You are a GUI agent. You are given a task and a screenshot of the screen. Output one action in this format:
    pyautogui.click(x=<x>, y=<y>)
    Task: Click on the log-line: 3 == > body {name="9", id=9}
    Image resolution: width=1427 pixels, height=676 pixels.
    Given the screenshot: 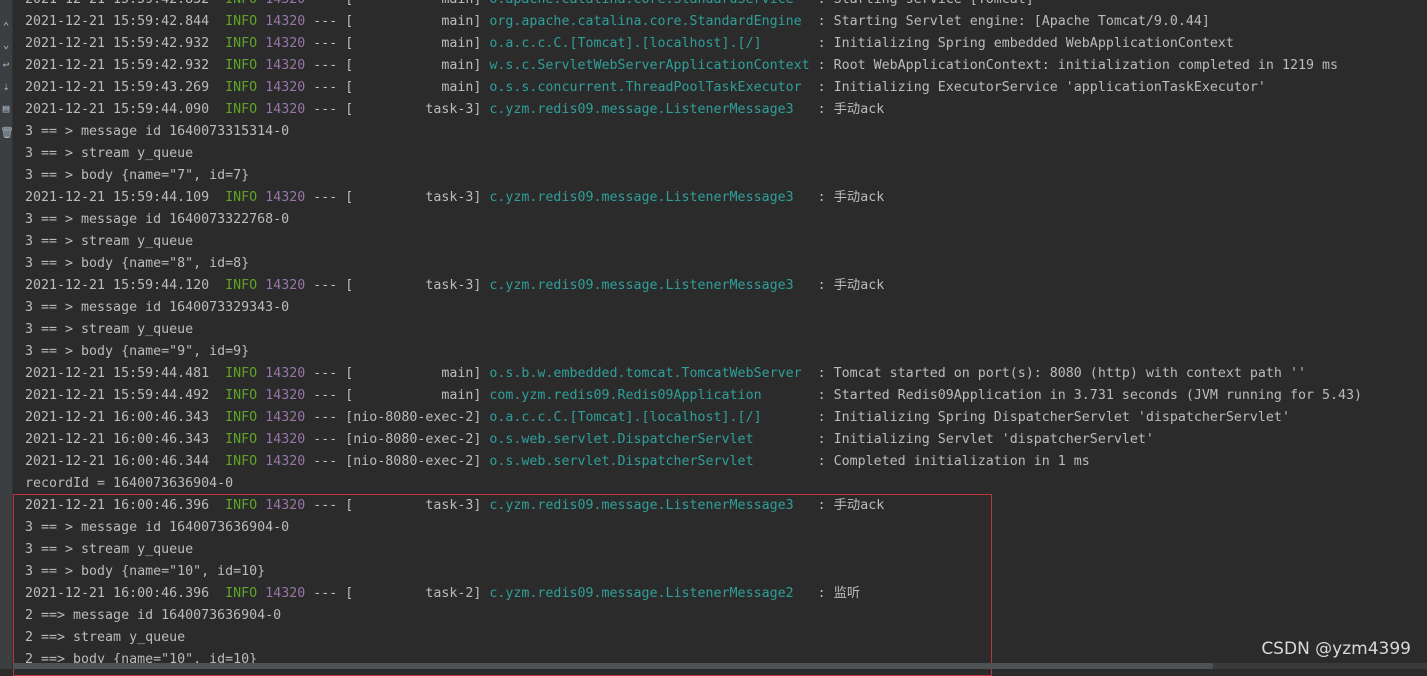 What is the action you would take?
    pyautogui.click(x=726, y=352)
    